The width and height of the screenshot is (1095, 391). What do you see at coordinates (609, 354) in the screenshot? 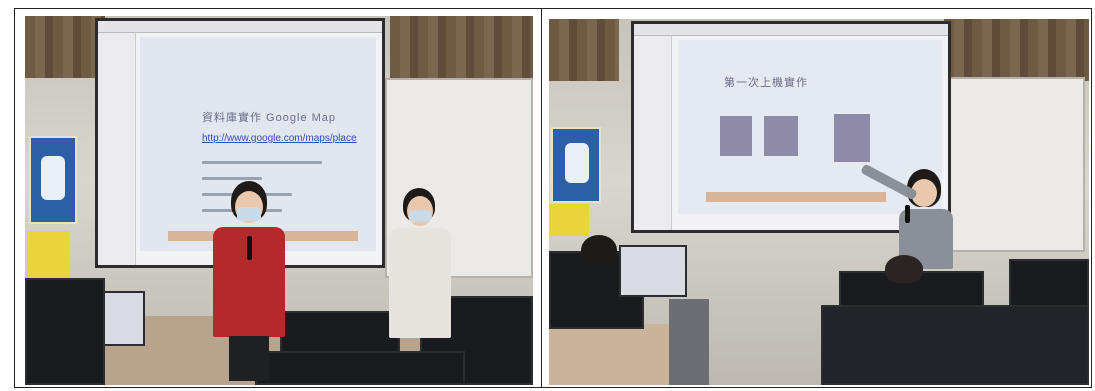
I see `desk` at bounding box center [609, 354].